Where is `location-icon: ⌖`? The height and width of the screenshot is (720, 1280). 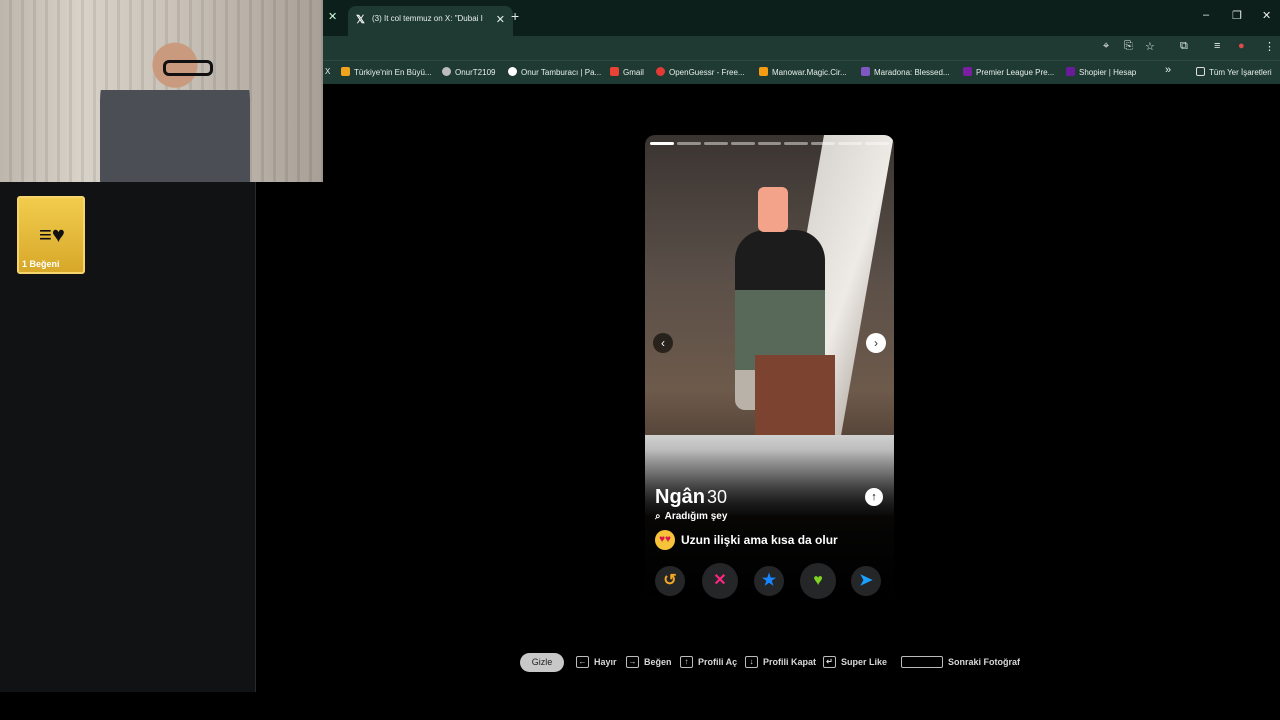 location-icon: ⌖ is located at coordinates (1106, 46).